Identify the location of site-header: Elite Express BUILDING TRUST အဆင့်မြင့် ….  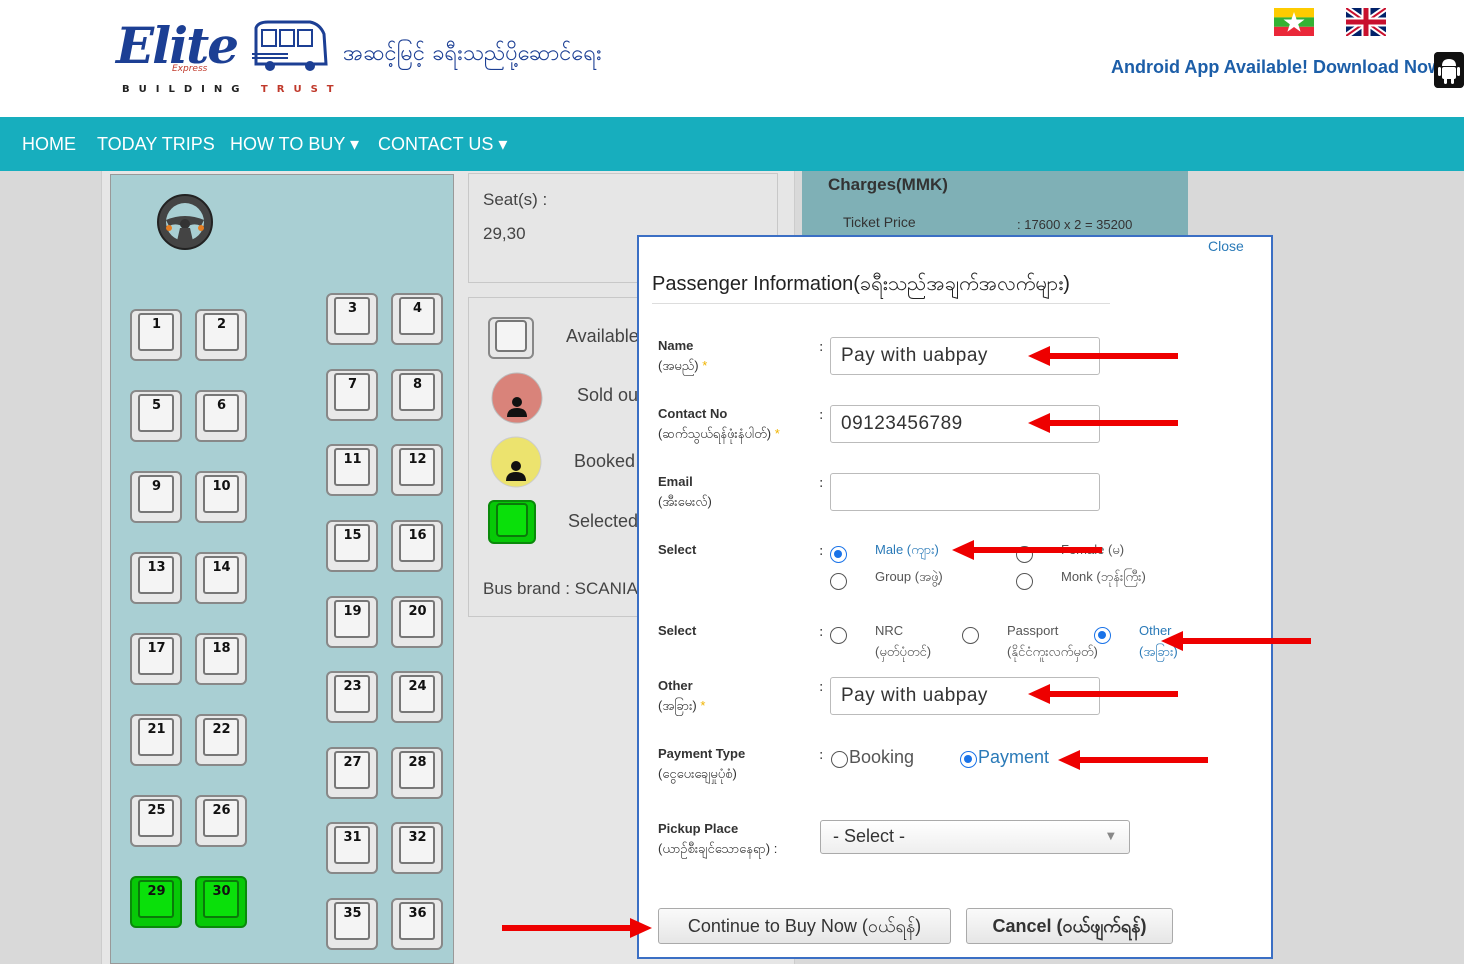
(732, 58).